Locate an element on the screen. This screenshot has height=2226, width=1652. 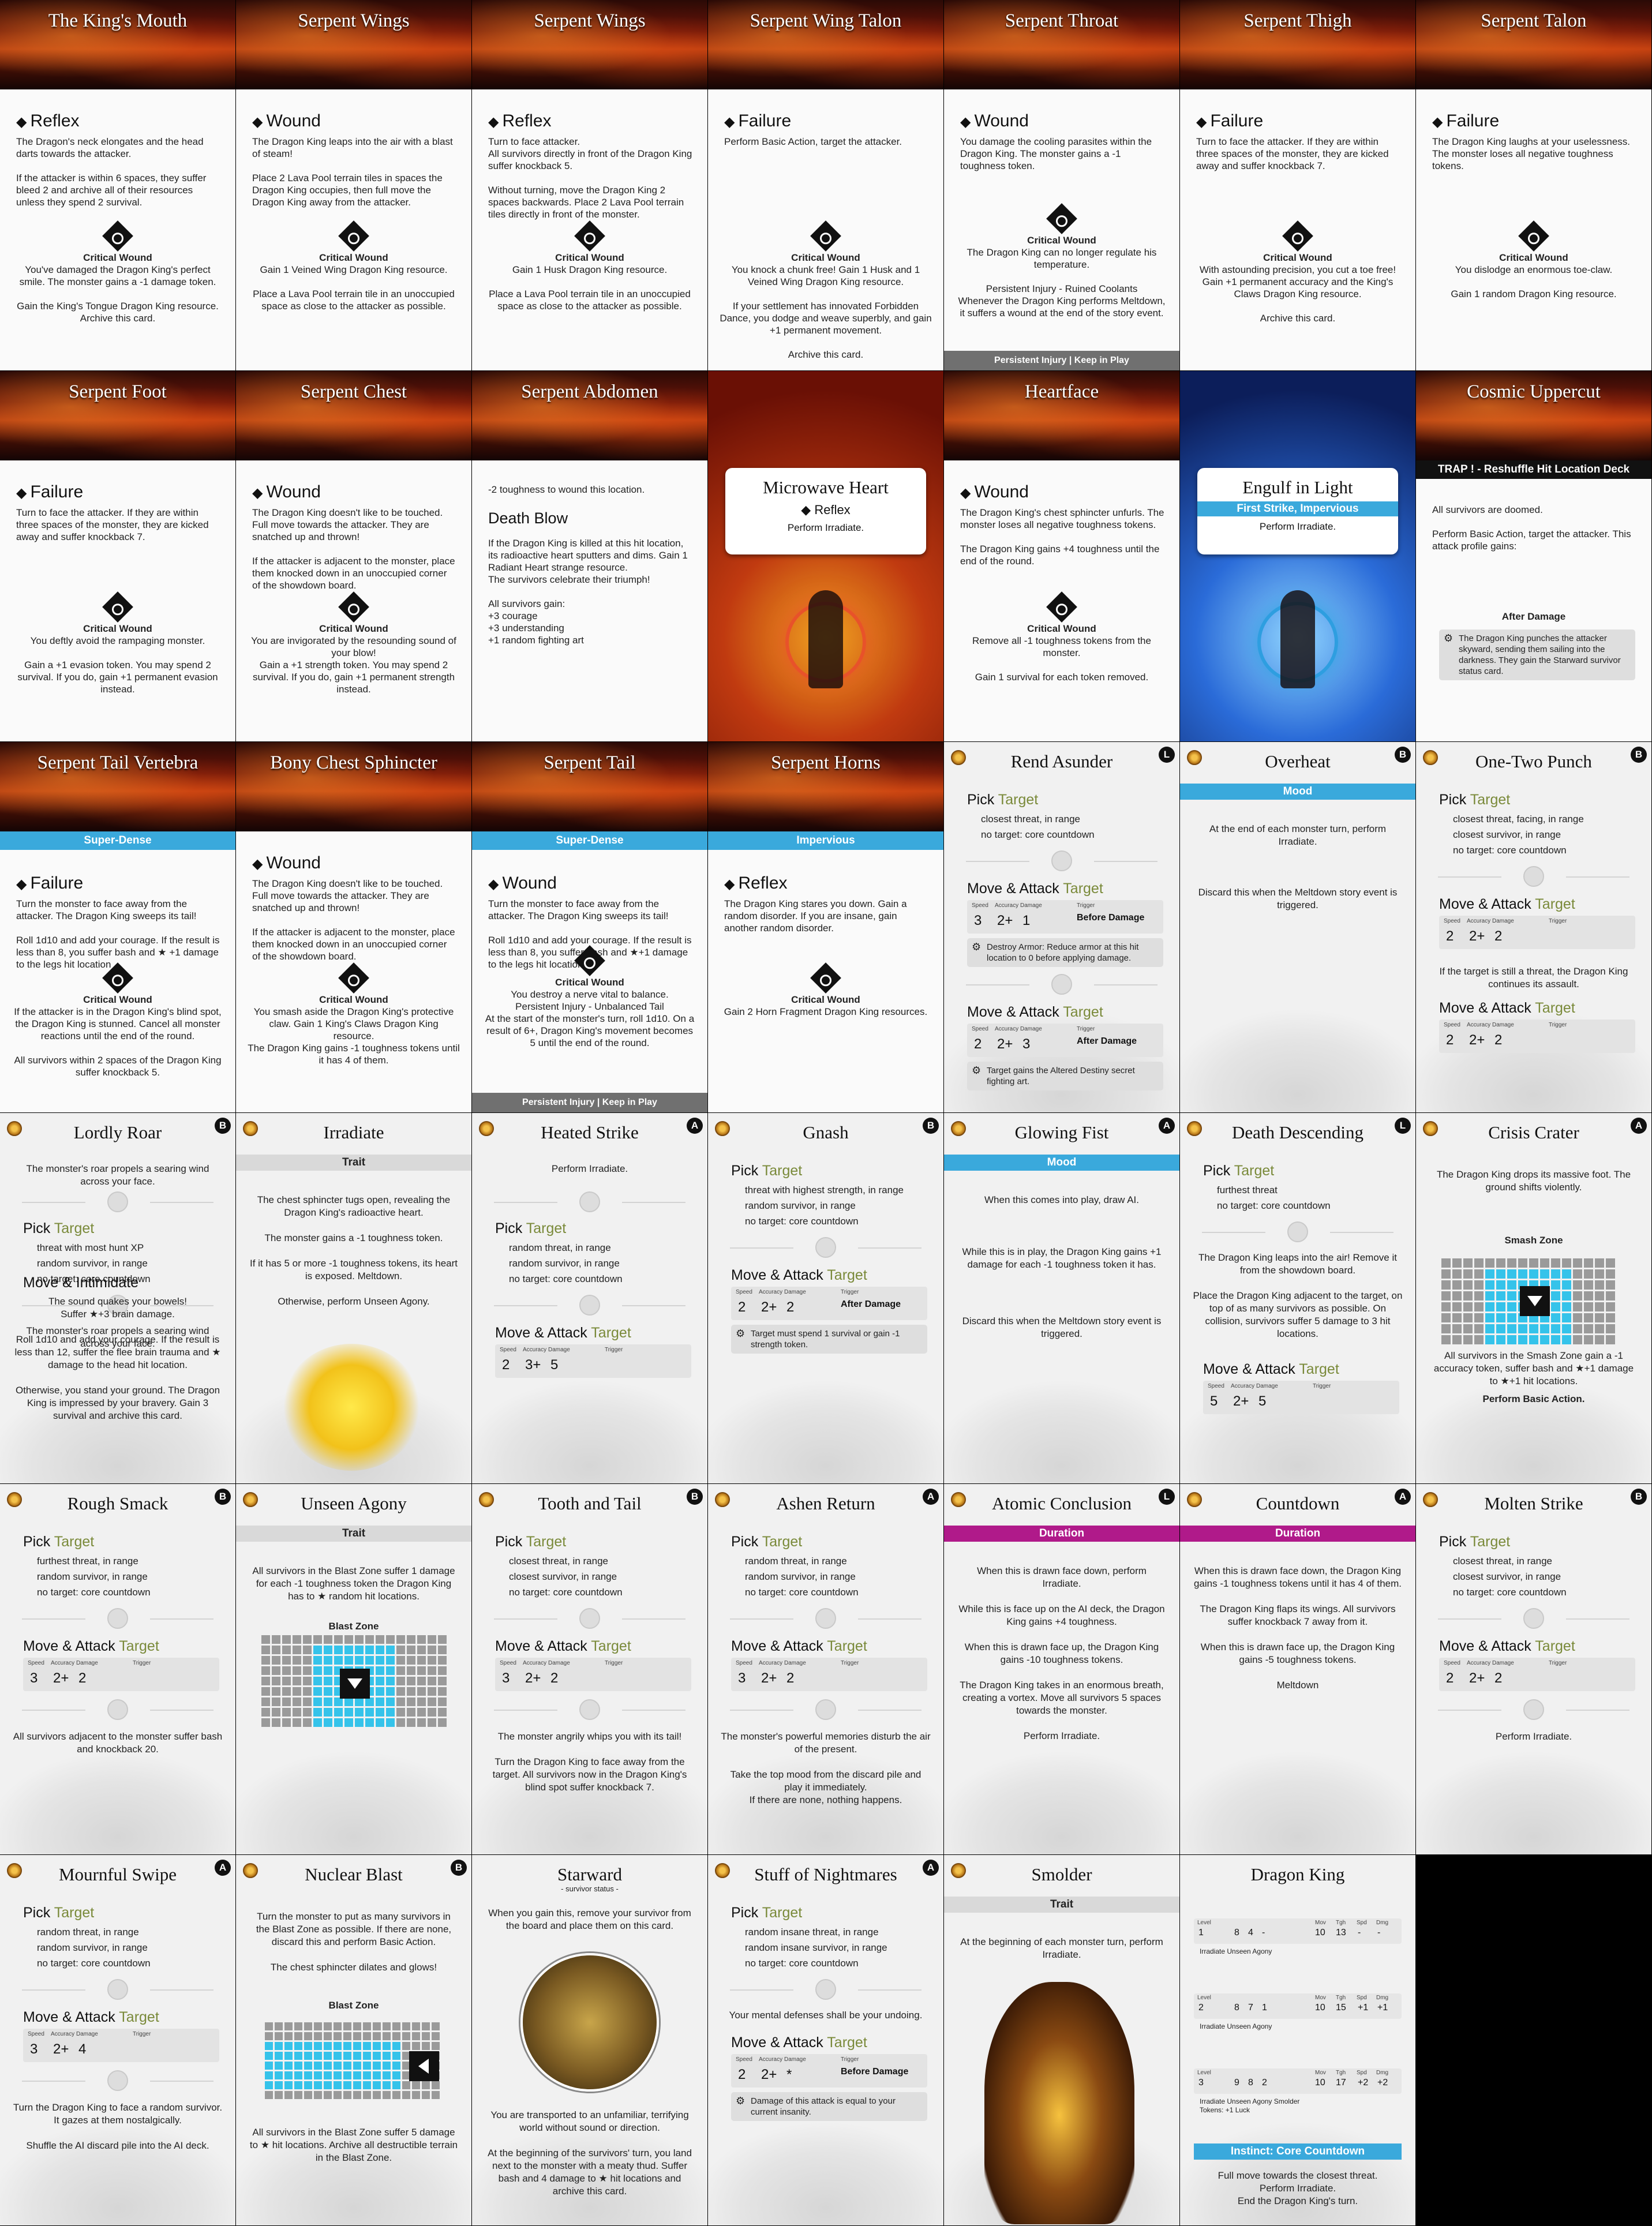
level-row: Level Mov Tgh Spd Dmg 1 8 4-10 13- - is located at coordinates (1298, 1931).